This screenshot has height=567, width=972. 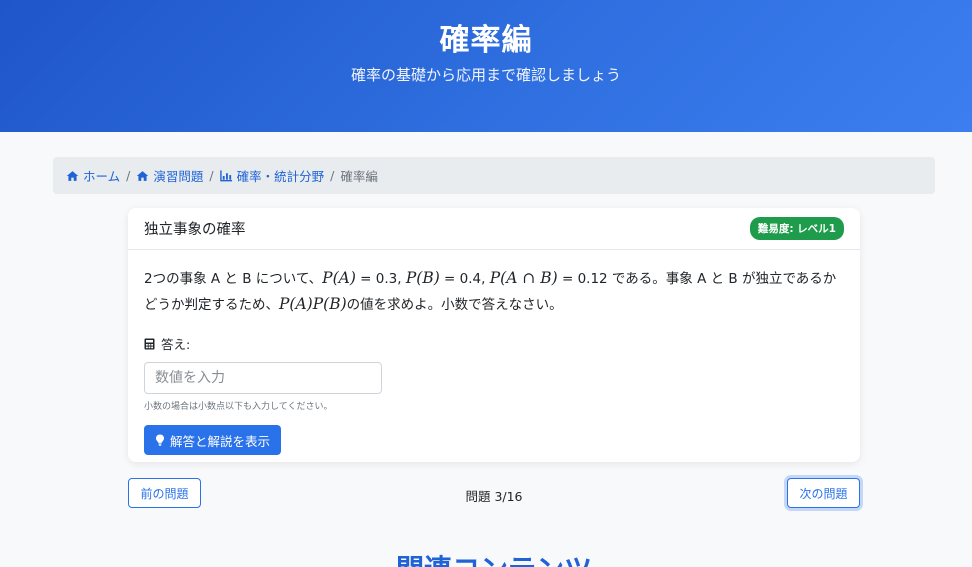 What do you see at coordinates (485, 75) in the screenshot?
I see `page-subtitle: 確率の基礎から応用まで確認しましょう` at bounding box center [485, 75].